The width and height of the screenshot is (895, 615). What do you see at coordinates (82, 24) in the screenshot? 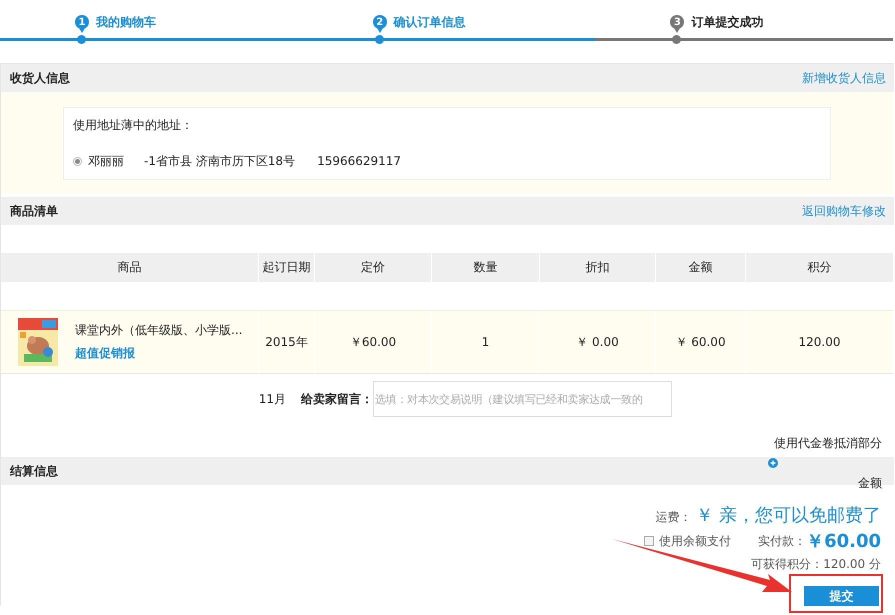
I see `step-number: 1` at bounding box center [82, 24].